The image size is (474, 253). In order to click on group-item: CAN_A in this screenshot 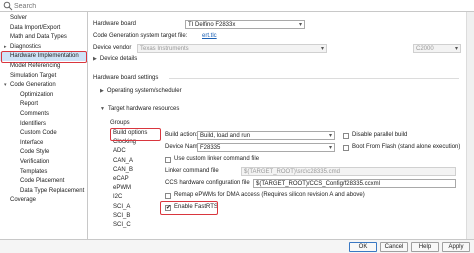, I will do `click(123, 161)`.